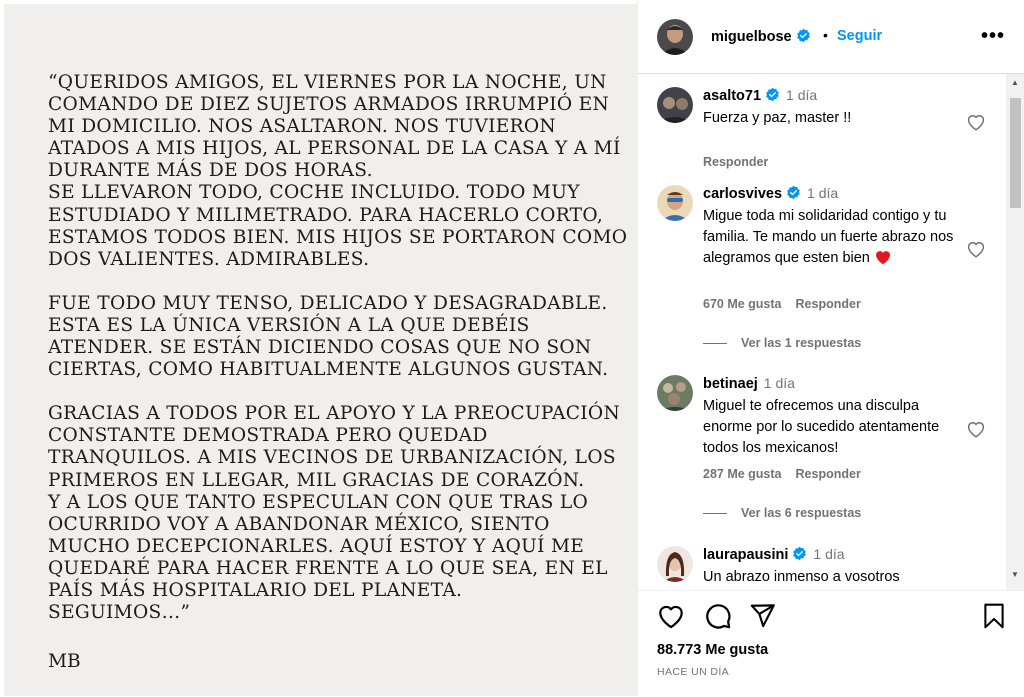 This screenshot has height=697, width=1024. I want to click on comment-header: asalto71 1 día, so click(760, 96).